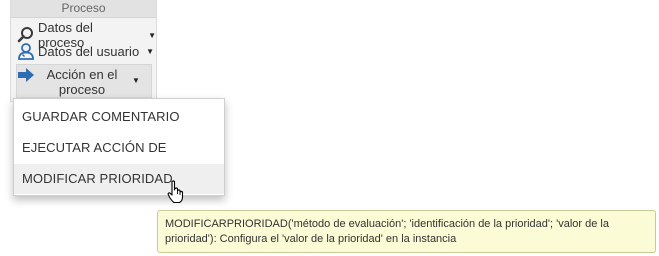 The width and height of the screenshot is (659, 256). What do you see at coordinates (119, 117) in the screenshot?
I see `menu-item-save-comment: GUARDAR COMENTARIO` at bounding box center [119, 117].